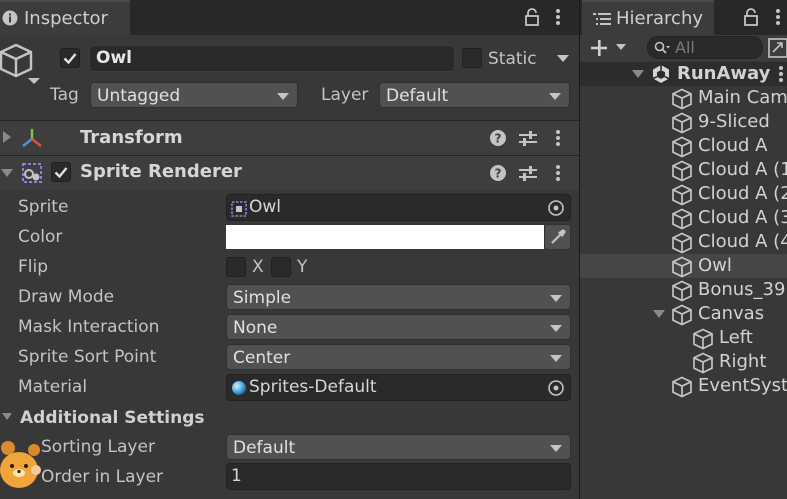 This screenshot has height=499, width=787. I want to click on hierarchy-item-label: Owl, so click(715, 265).